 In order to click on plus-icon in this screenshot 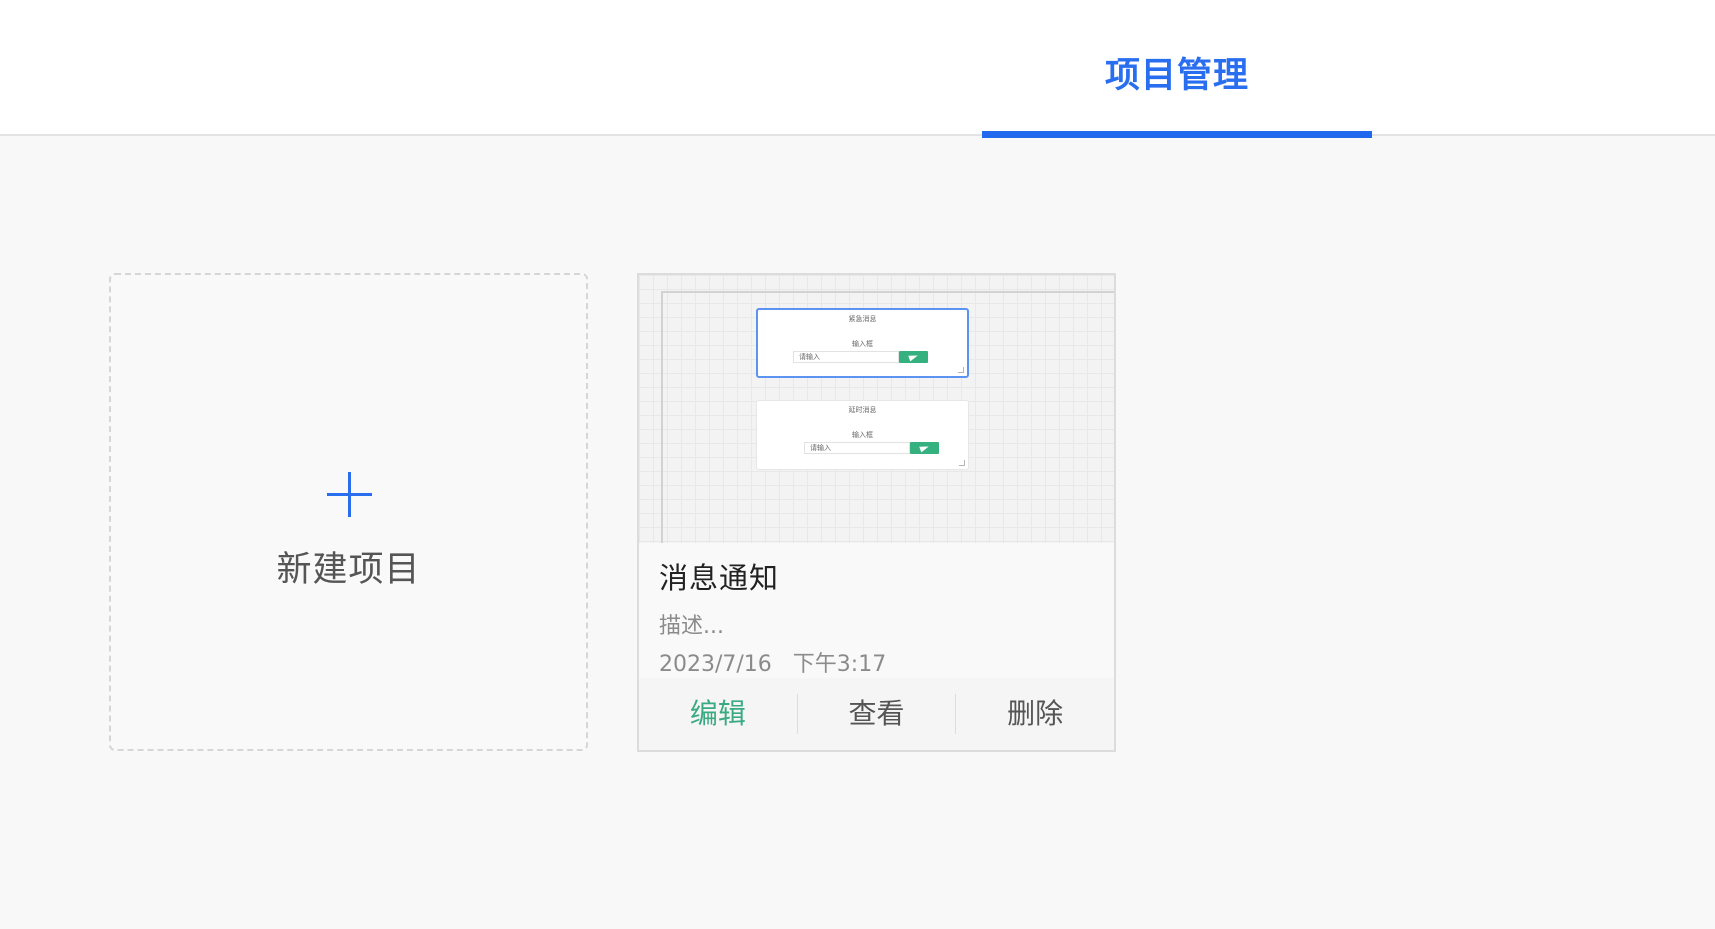, I will do `click(349, 494)`.